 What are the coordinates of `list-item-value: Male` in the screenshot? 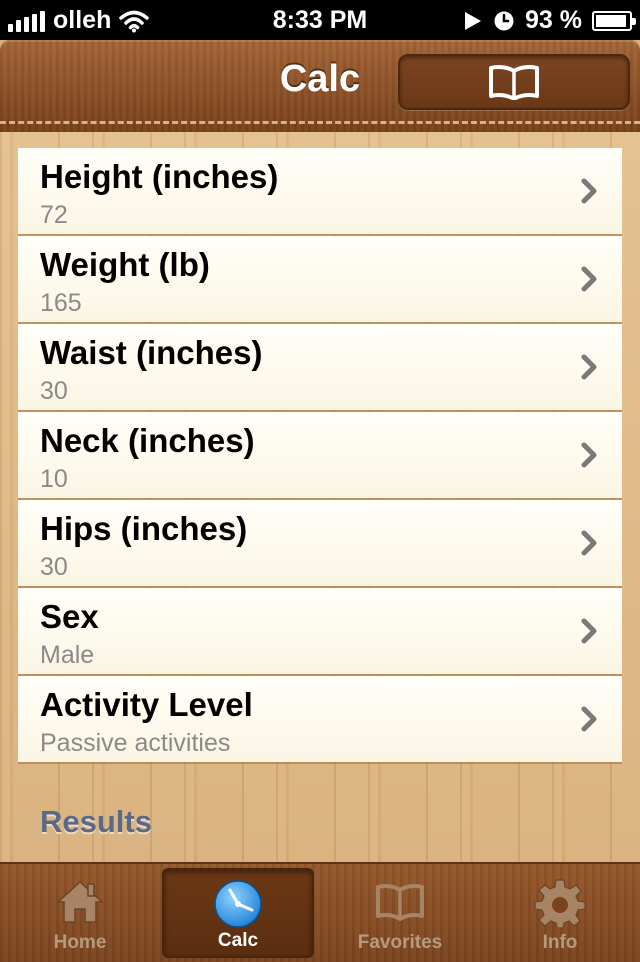 It's located at (67, 655).